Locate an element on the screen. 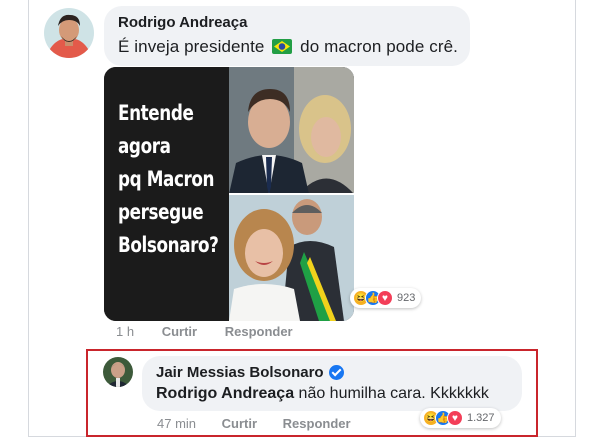 The width and height of the screenshot is (600, 445). reaction-count: 1.327 is located at coordinates (481, 418).